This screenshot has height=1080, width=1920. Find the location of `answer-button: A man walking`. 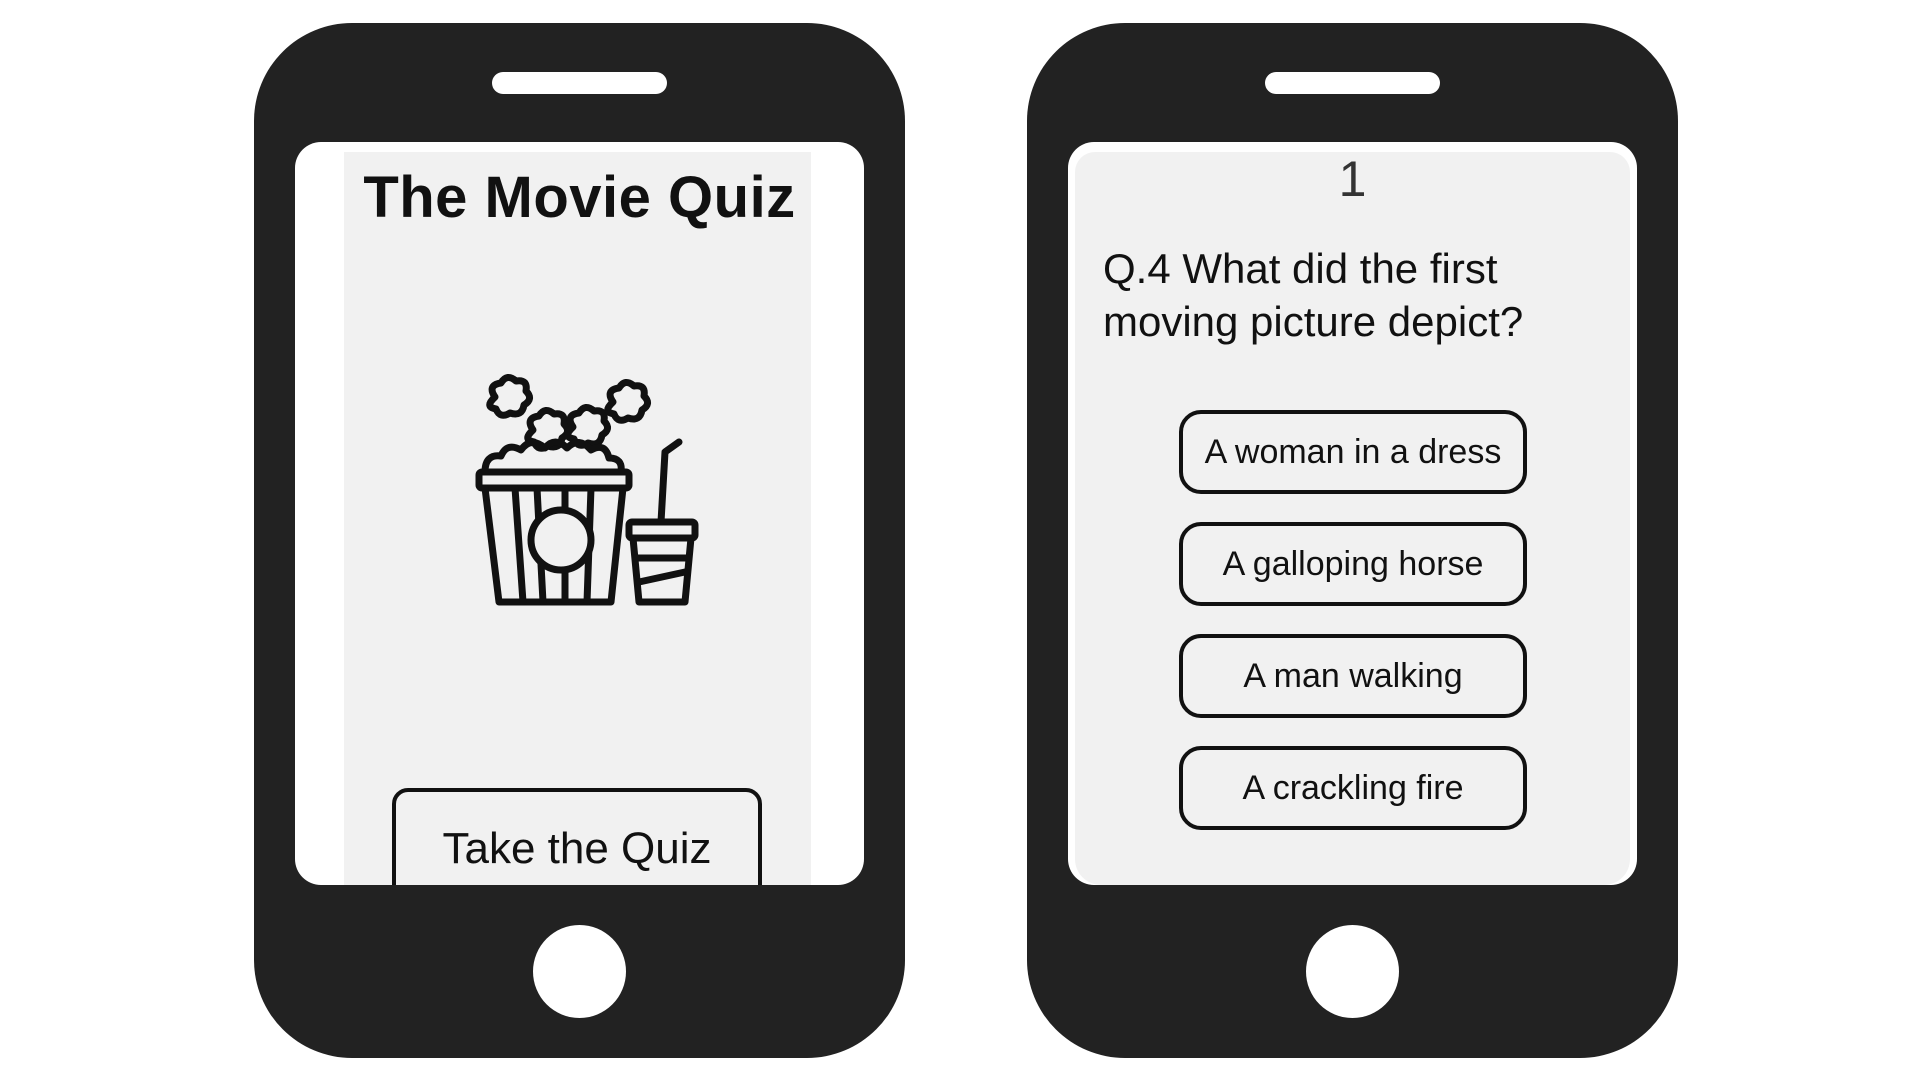

answer-button: A man walking is located at coordinates (1353, 676).